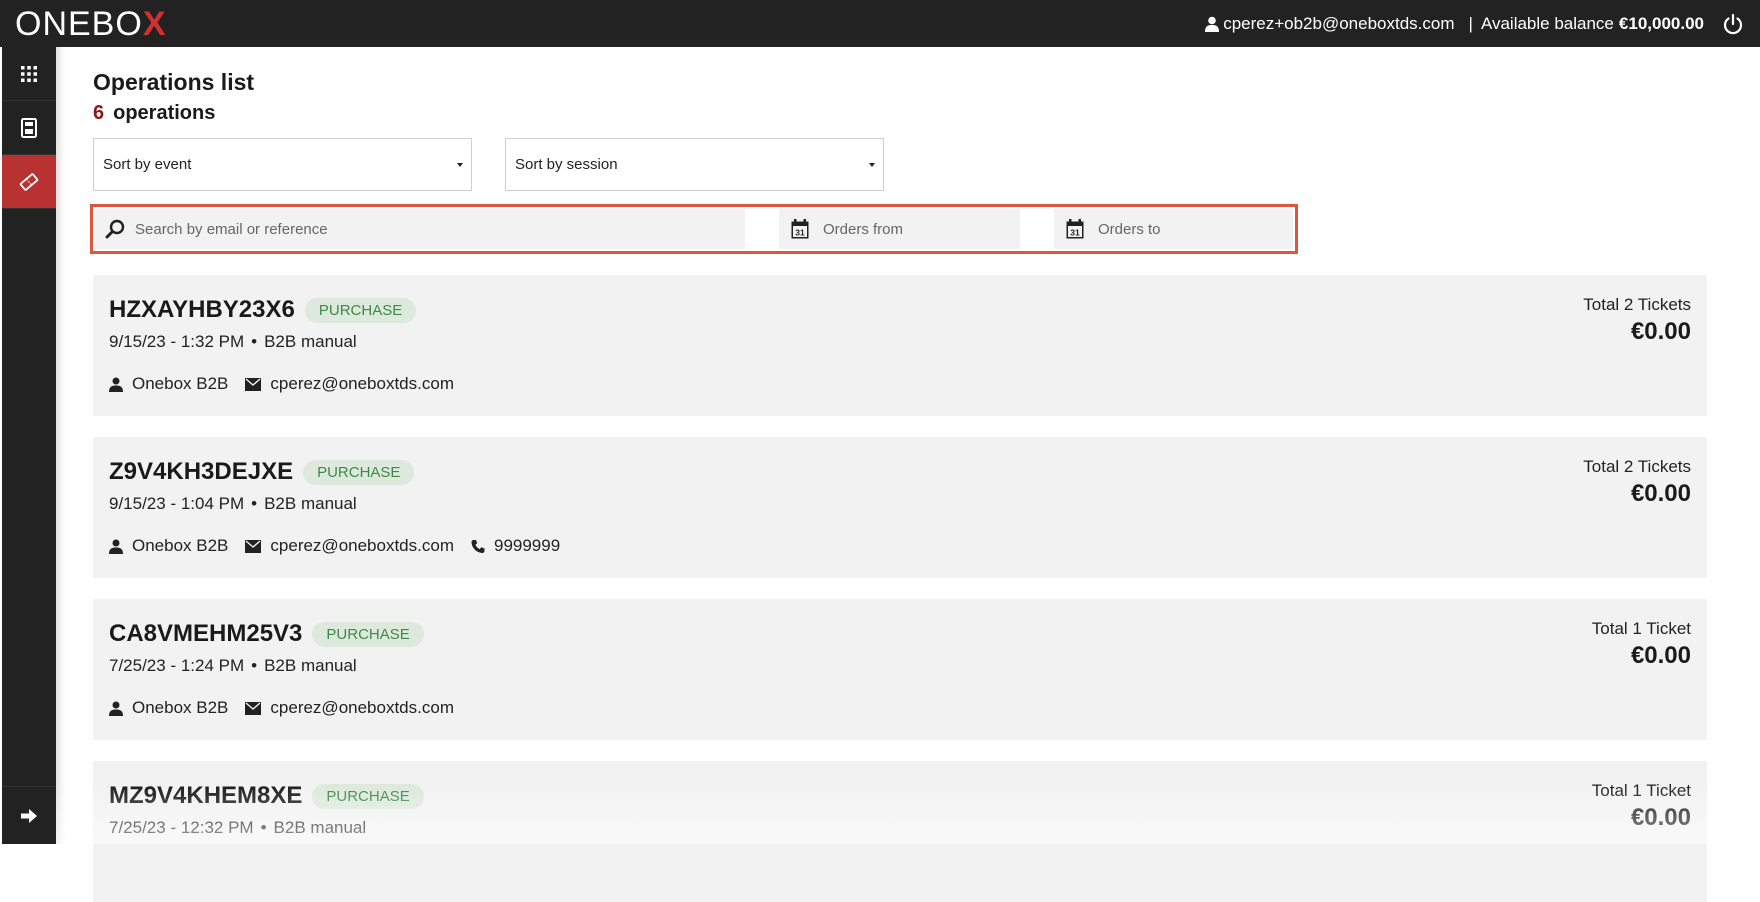 The width and height of the screenshot is (1760, 902). Describe the element at coordinates (1173, 229) in the screenshot. I see `orders-to-input: 31 Orders to` at that location.